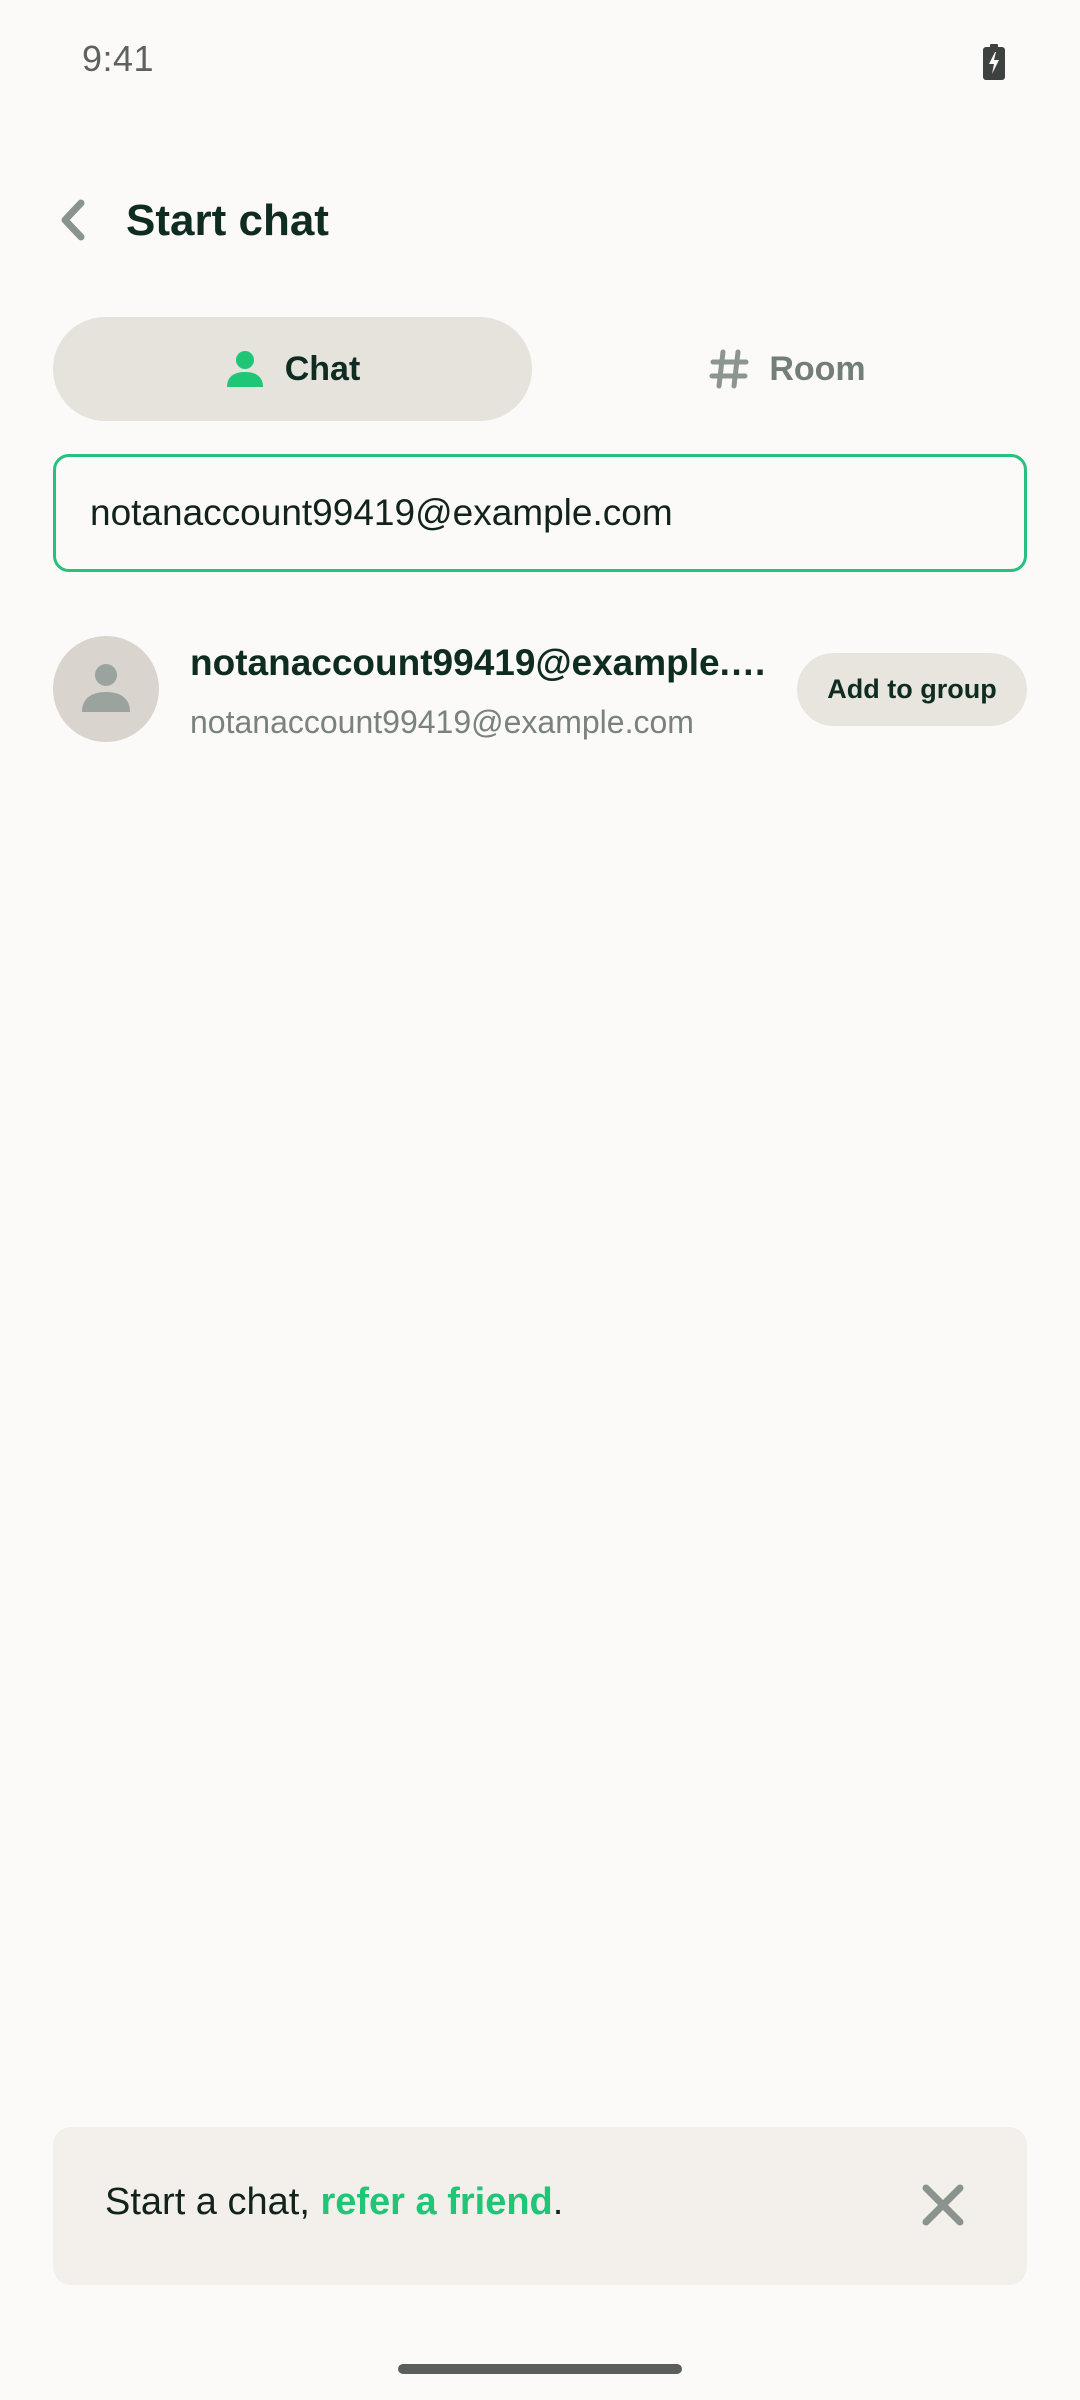 This screenshot has width=1080, height=2400. I want to click on banner-text-prefix: Start a chat,, so click(213, 2202).